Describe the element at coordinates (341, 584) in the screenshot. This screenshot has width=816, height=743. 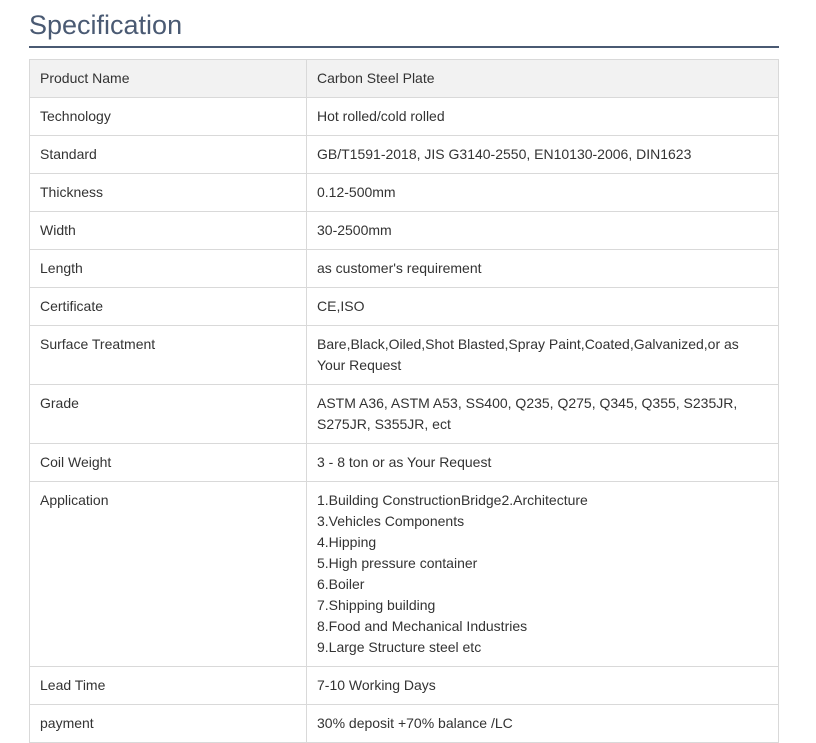
I see `spec-value-line: 6.Boiler` at that location.